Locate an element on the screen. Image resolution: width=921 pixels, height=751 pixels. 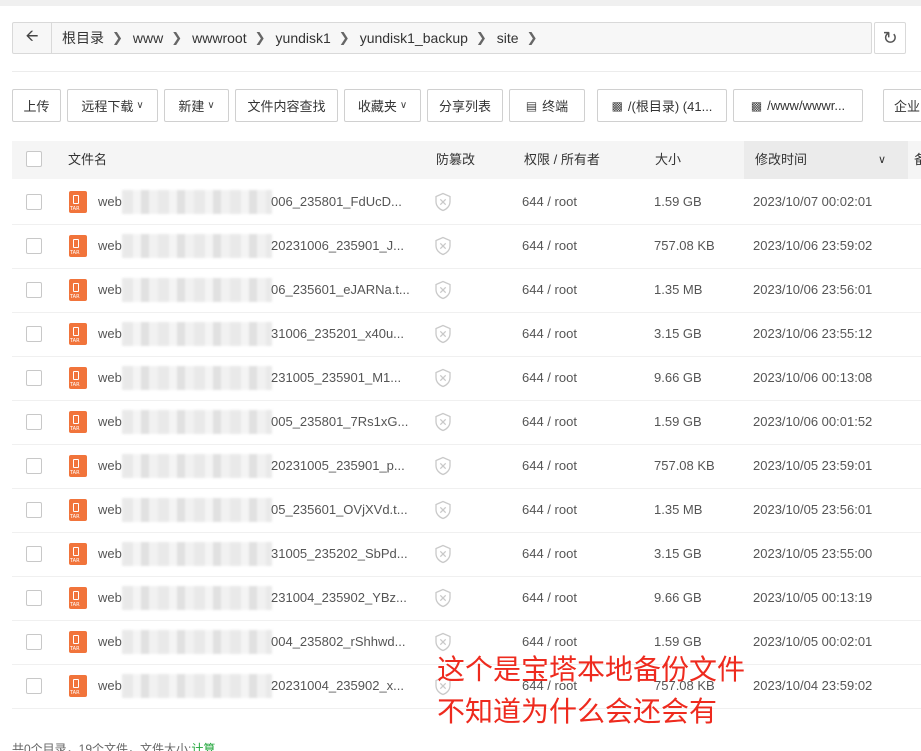
breadcrumb-item-site: site is located at coordinates (508, 38).